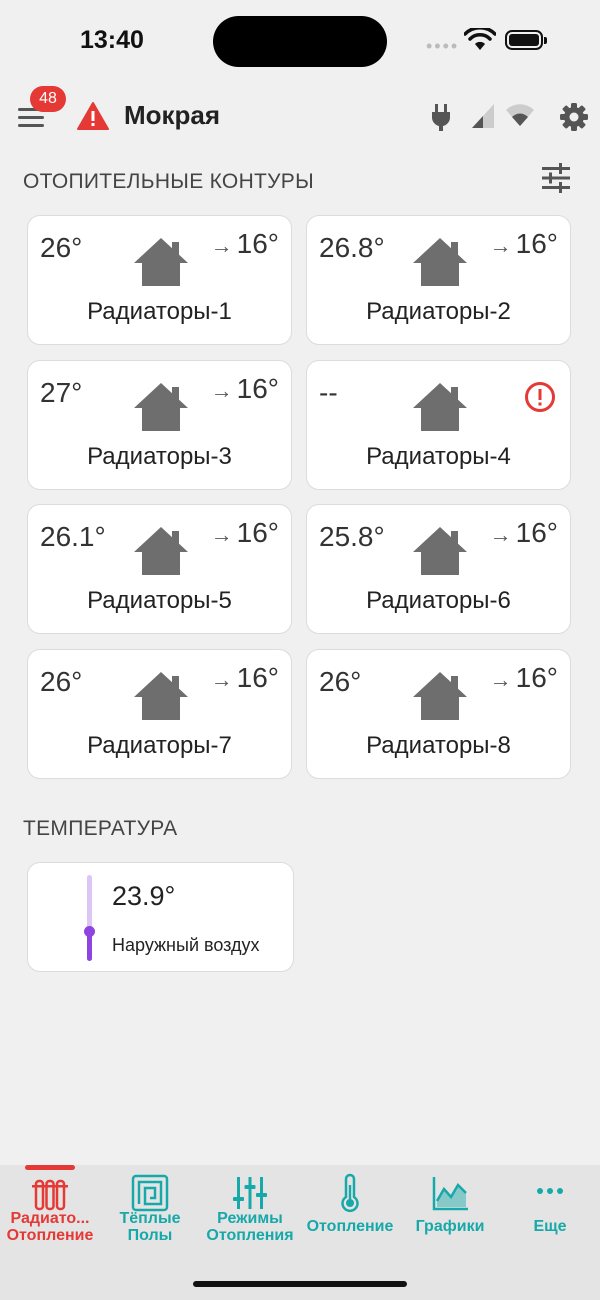 This screenshot has height=1300, width=600. Describe the element at coordinates (483, 116) in the screenshot. I see `cellular-signal-icon` at that location.